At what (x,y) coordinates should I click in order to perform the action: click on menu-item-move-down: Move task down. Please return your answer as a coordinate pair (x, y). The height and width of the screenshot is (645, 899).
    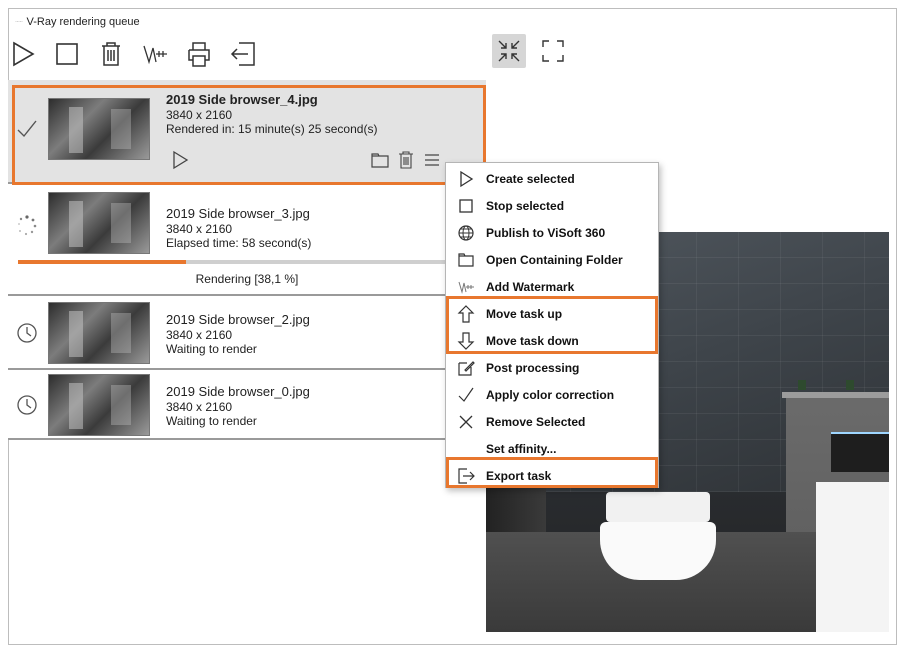
    Looking at the image, I should click on (552, 340).